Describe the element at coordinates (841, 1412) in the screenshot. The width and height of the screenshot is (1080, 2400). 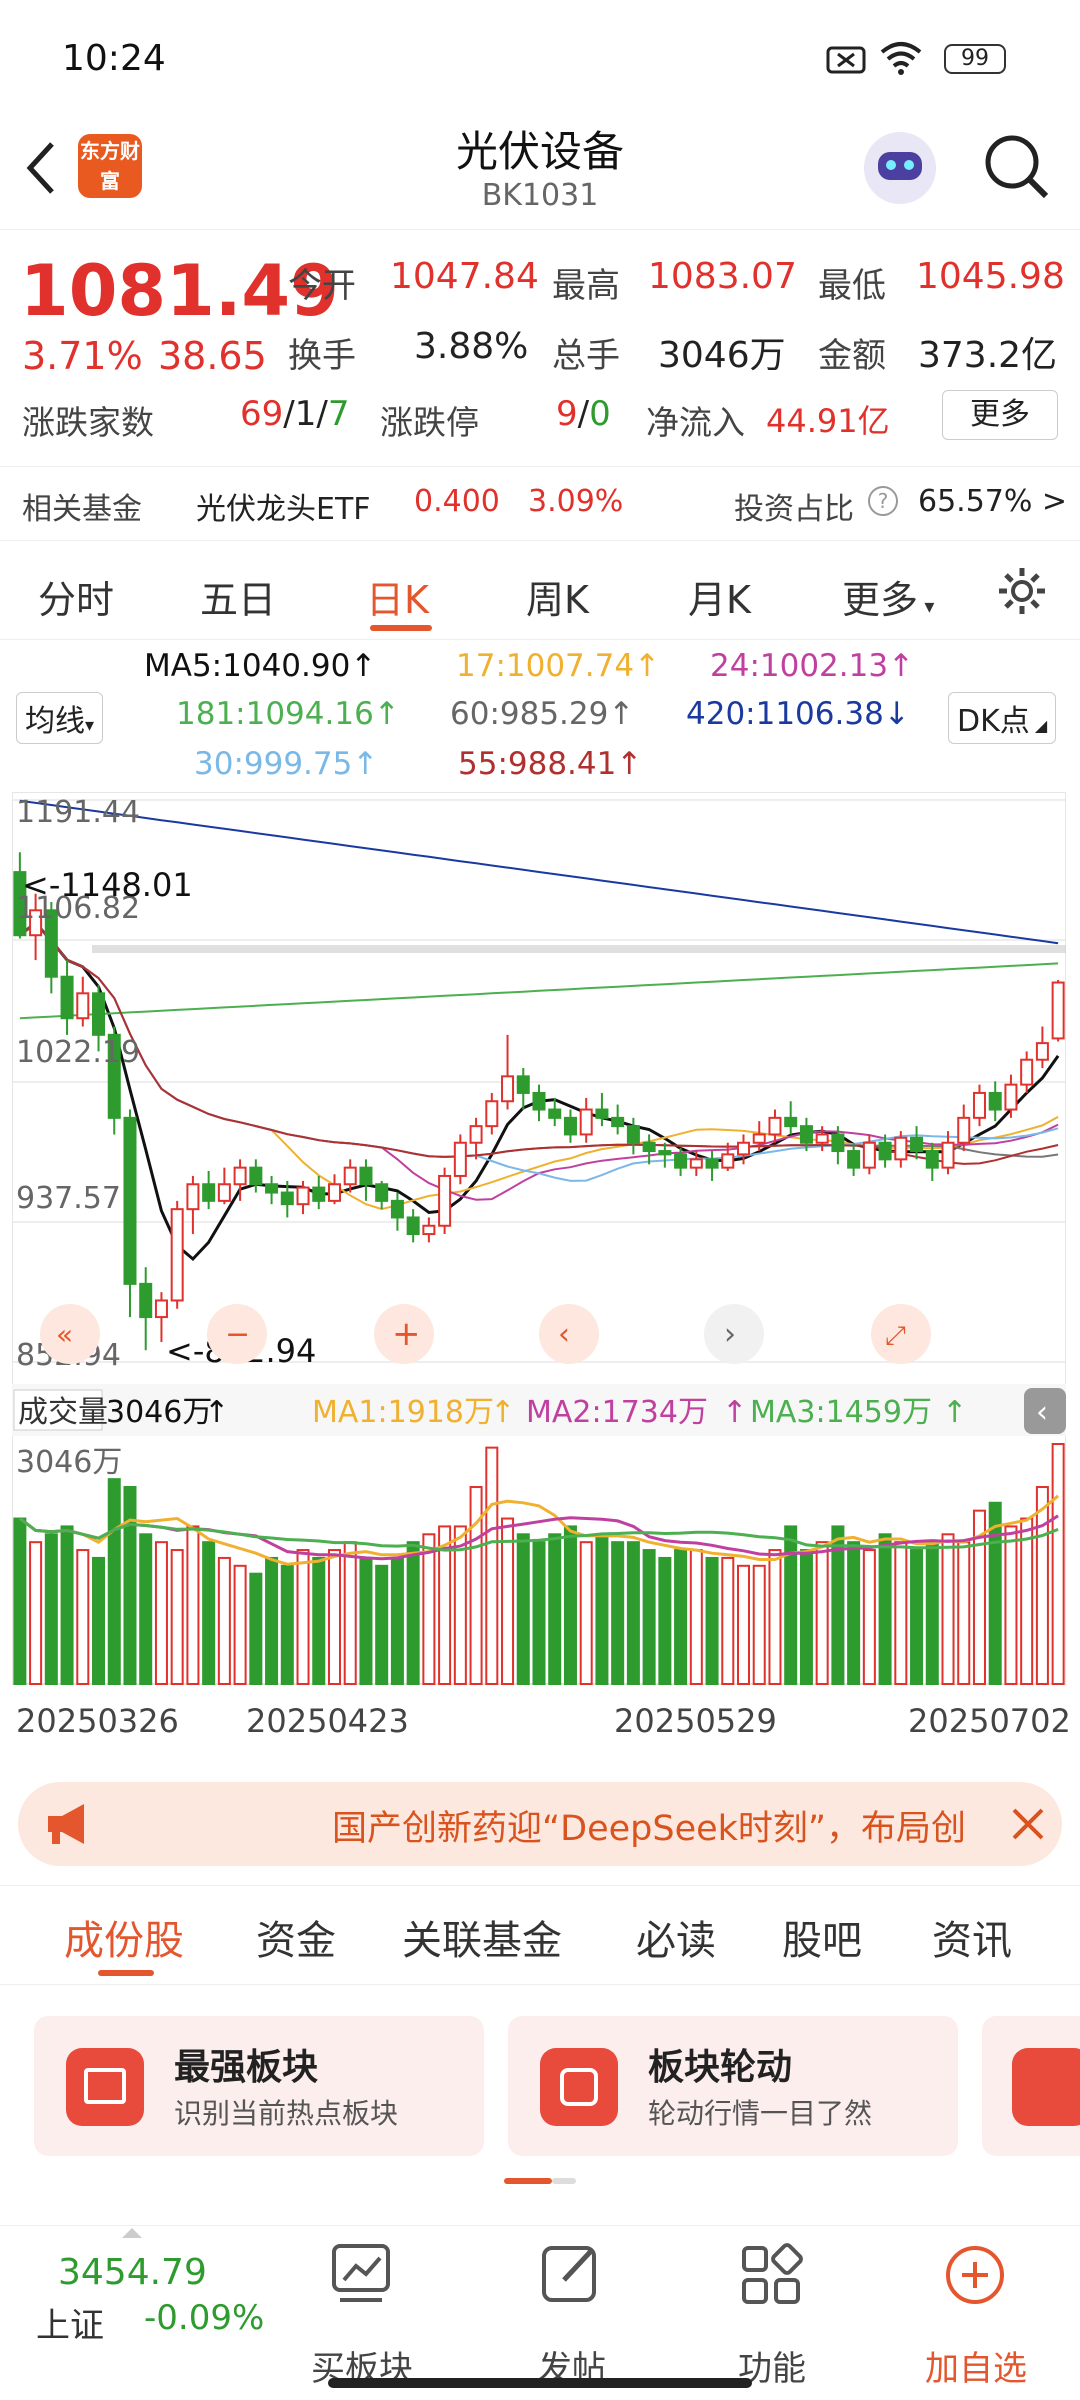
I see `vol-ma3: MA3:1459万` at that location.